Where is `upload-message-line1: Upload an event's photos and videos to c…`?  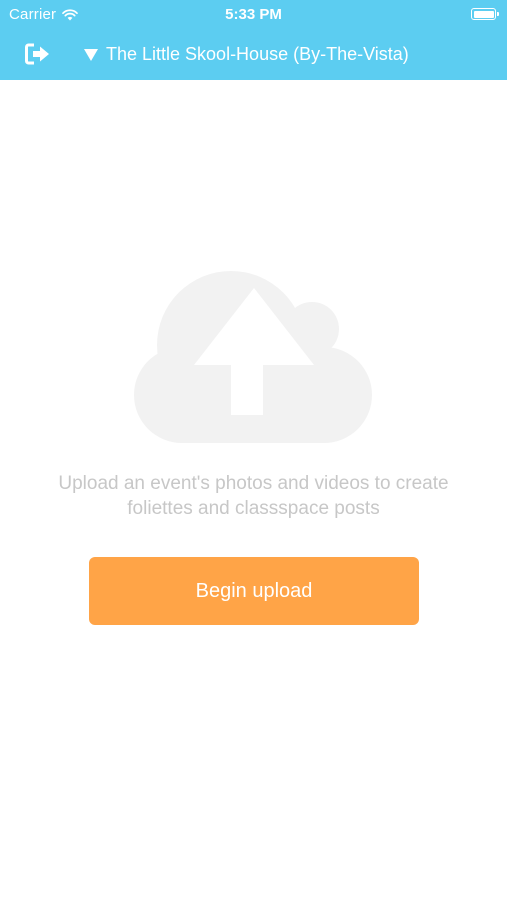
upload-message-line1: Upload an event's photos and videos to c… is located at coordinates (253, 483).